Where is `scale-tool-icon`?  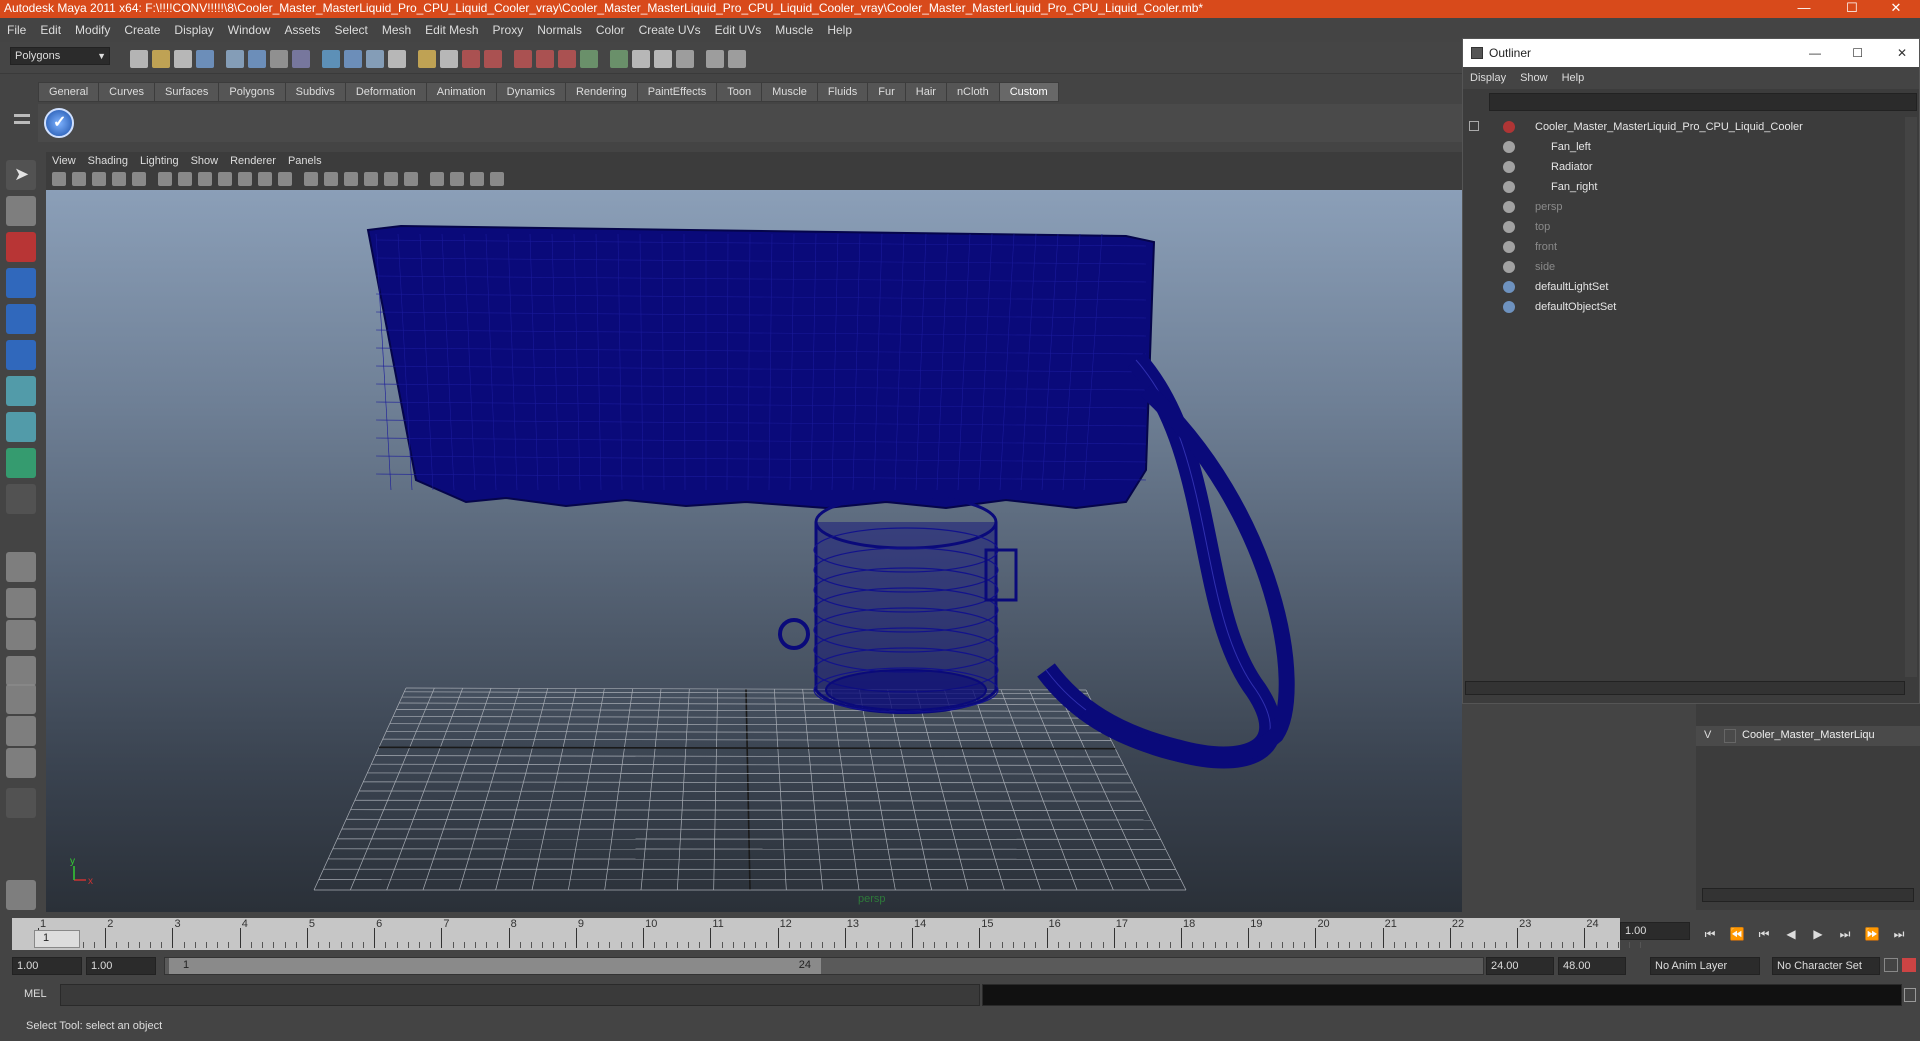 scale-tool-icon is located at coordinates (21, 355).